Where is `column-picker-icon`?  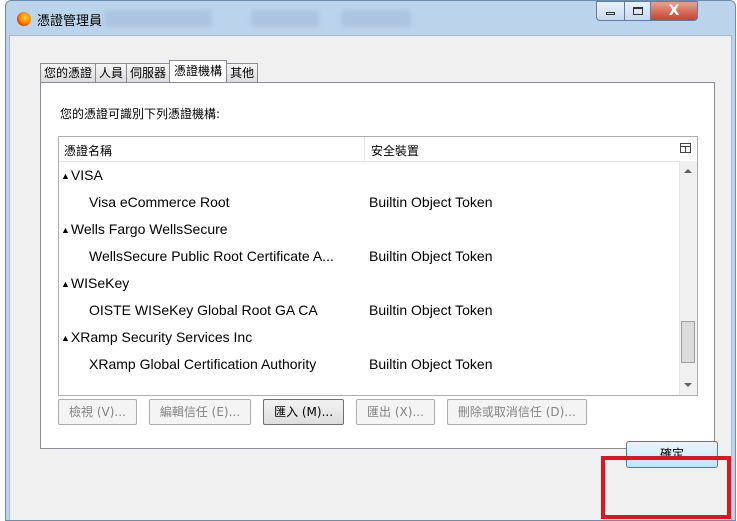
column-picker-icon is located at coordinates (685, 148).